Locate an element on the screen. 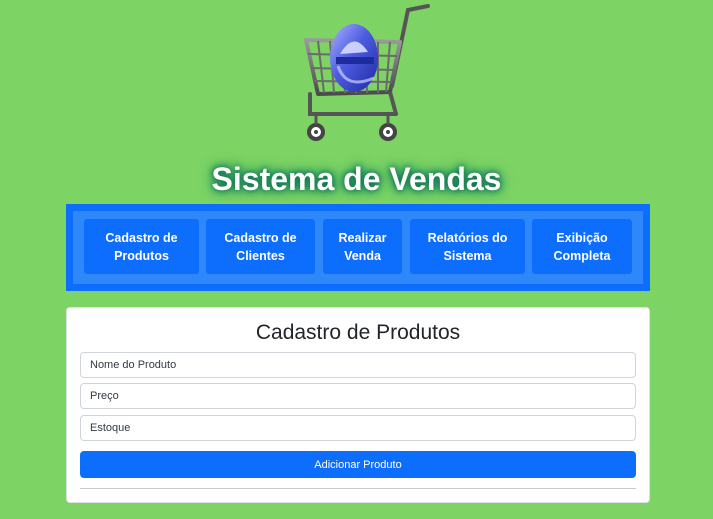  price-input is located at coordinates (358, 396).